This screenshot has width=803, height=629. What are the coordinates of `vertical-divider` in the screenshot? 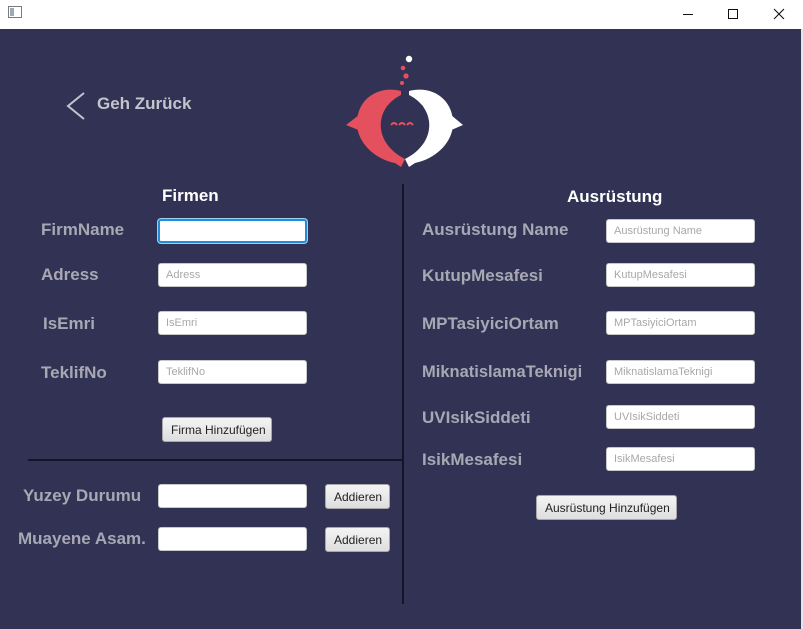 It's located at (403, 394).